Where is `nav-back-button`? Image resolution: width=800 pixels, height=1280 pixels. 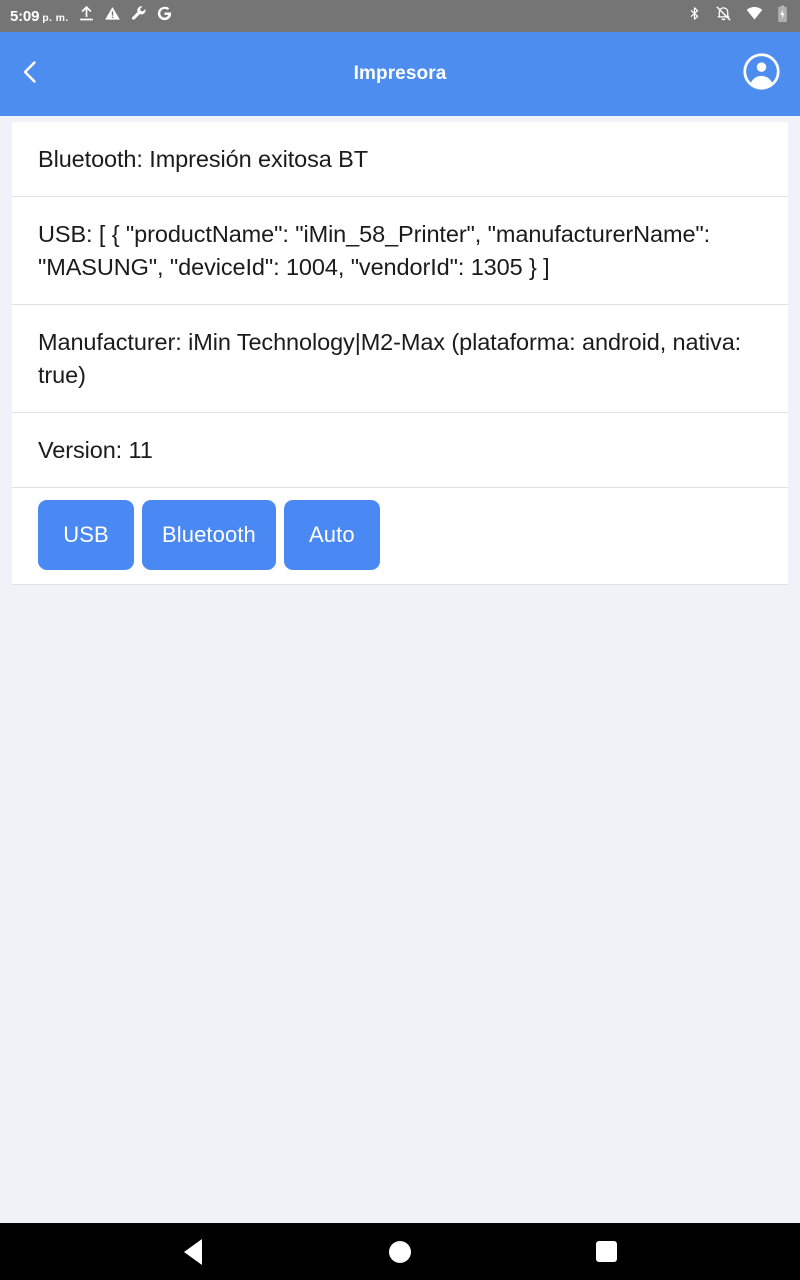 nav-back-button is located at coordinates (193, 1251).